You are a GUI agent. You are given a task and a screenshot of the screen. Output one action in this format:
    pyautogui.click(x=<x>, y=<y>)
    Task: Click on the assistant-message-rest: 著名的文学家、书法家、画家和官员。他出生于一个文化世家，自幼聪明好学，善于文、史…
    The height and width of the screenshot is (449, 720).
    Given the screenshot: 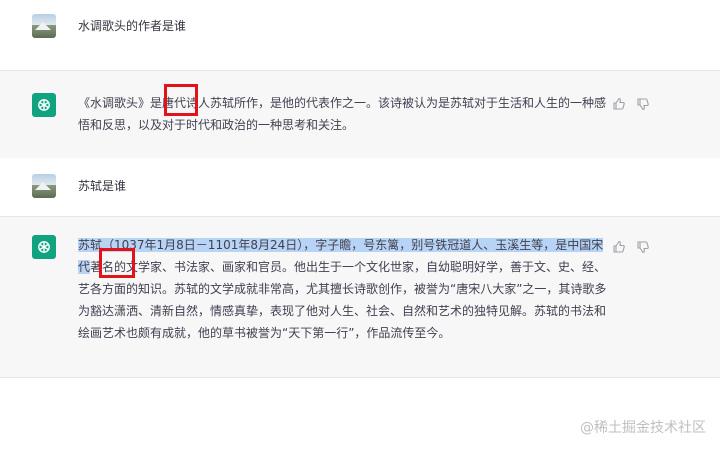 What is the action you would take?
    pyautogui.click(x=342, y=300)
    